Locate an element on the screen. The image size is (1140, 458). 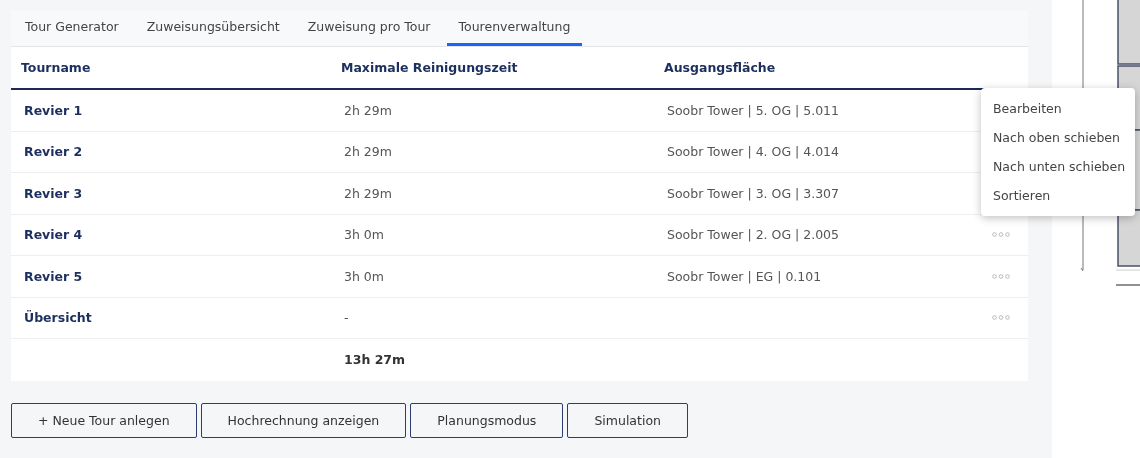
tour-name: Revier 4 is located at coordinates (53, 235).